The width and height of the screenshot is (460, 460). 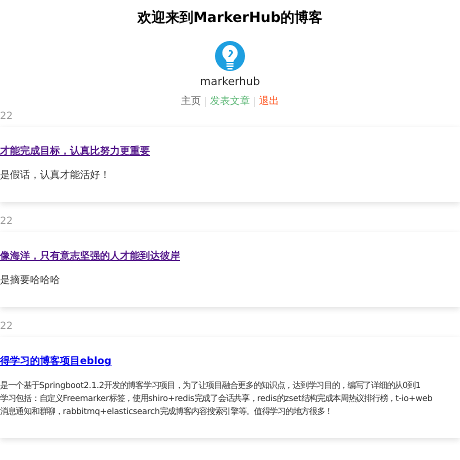 What do you see at coordinates (30, 280) in the screenshot?
I see `post-summary: 是摘要哈哈哈` at bounding box center [30, 280].